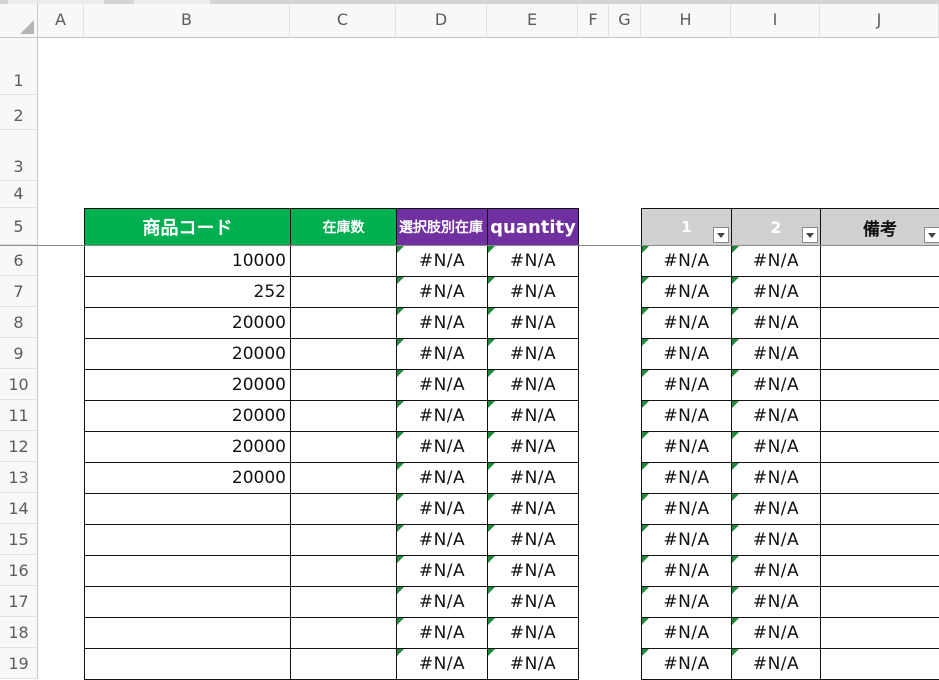 The height and width of the screenshot is (680, 939). Describe the element at coordinates (533, 227) in the screenshot. I see `header-quantity: quantity` at that location.